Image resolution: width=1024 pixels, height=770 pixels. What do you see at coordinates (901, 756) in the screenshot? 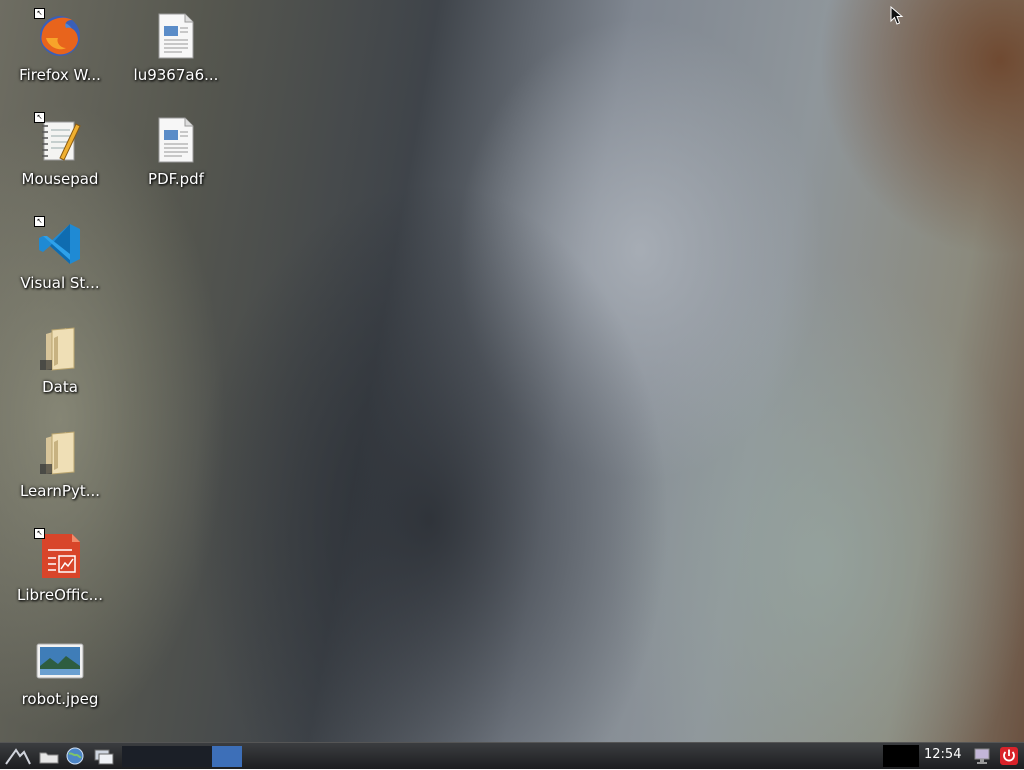
I see `system-tray-area` at bounding box center [901, 756].